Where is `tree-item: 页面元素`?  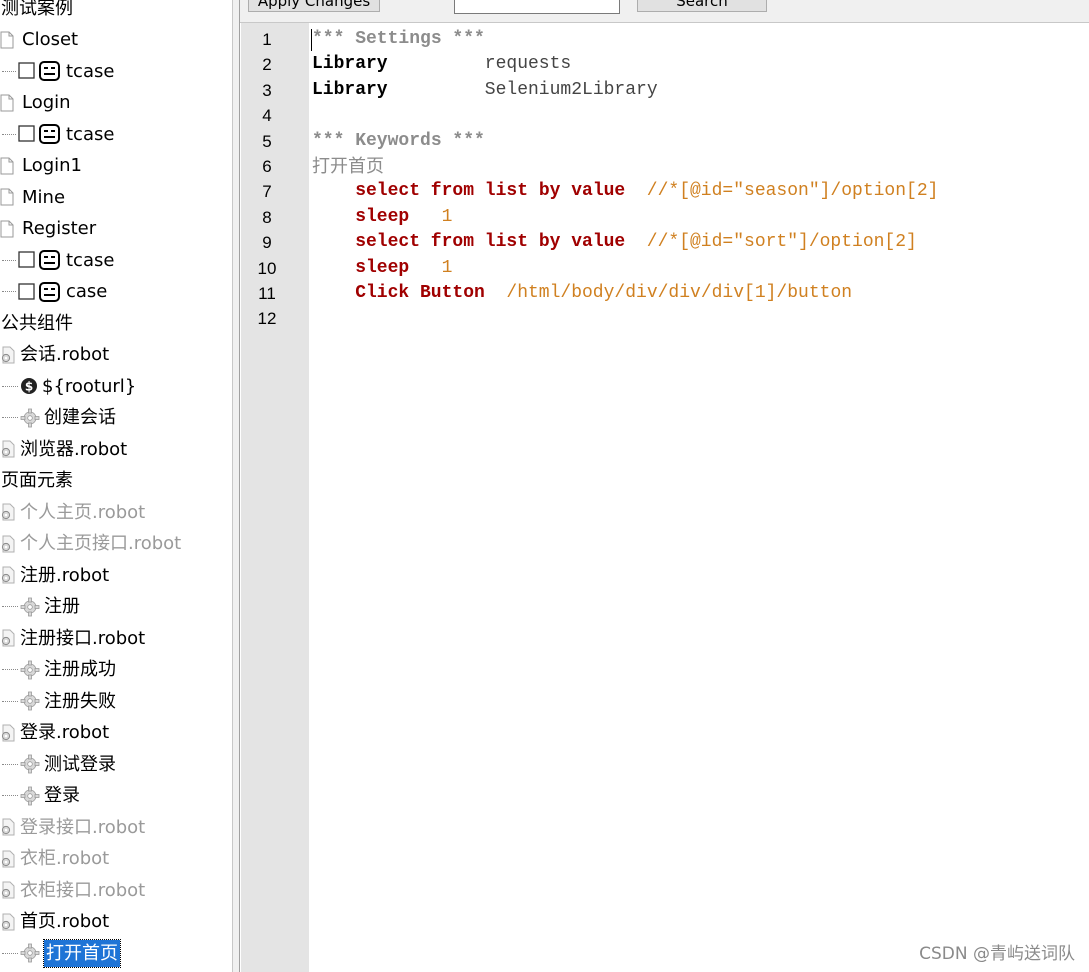
tree-item: 页面元素 is located at coordinates (37, 480).